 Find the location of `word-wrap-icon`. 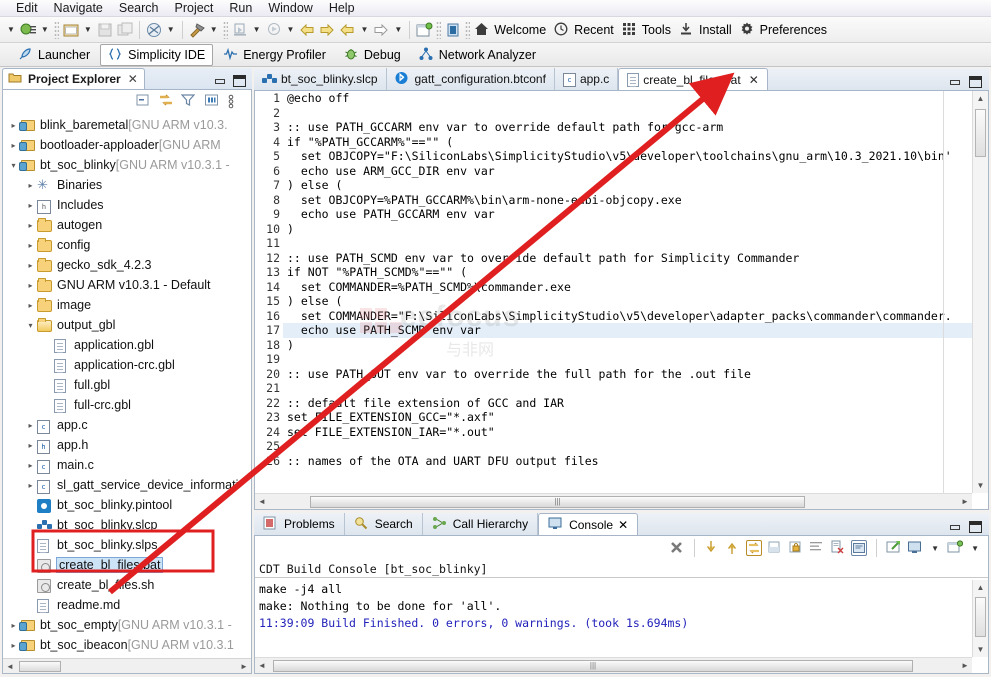

word-wrap-icon is located at coordinates (817, 548).